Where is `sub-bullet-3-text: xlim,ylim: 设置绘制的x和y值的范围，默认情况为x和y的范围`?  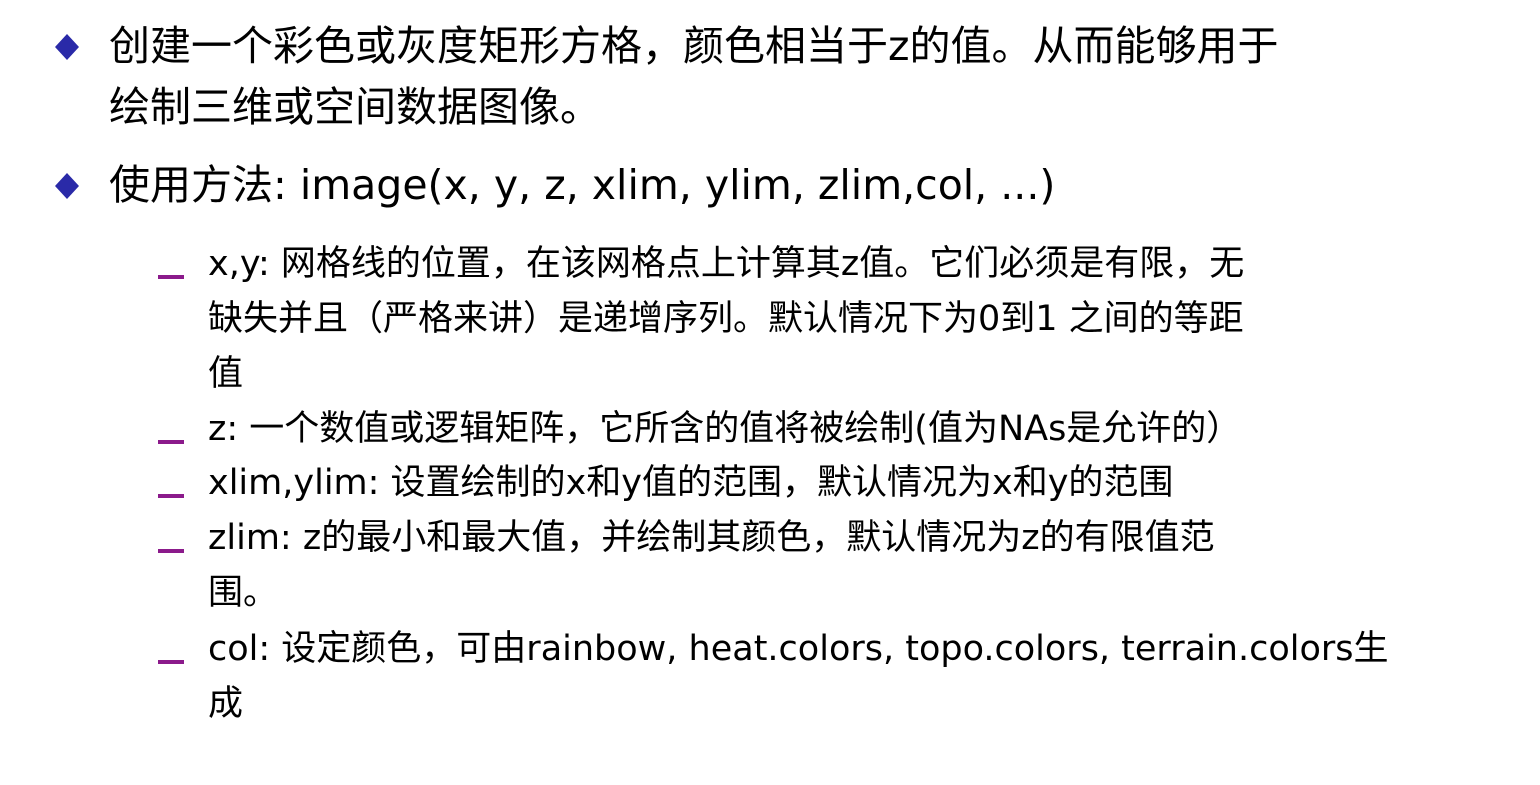 sub-bullet-3-text: xlim,ylim: 设置绘制的x和y值的范围，默认情况为x和y的范围 is located at coordinates (690, 483).